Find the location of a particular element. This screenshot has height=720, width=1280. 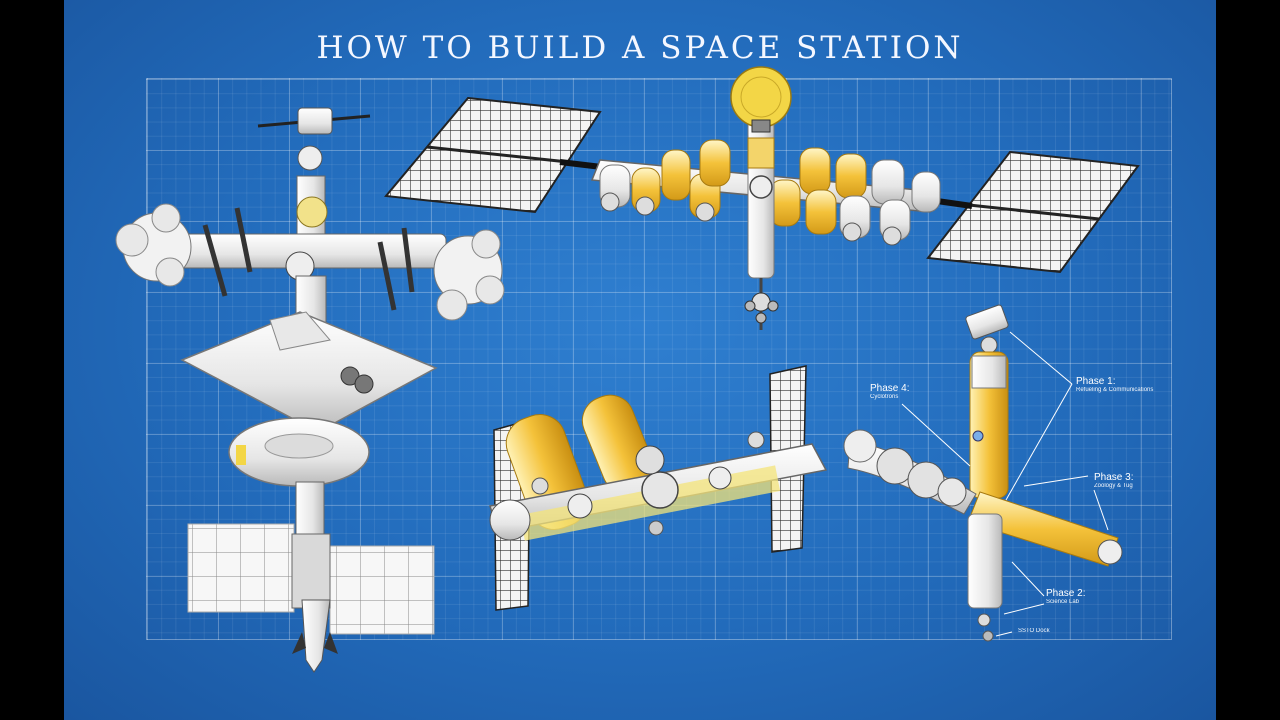

ssto-dock-label: SSTO Dock is located at coordinates (1034, 631).